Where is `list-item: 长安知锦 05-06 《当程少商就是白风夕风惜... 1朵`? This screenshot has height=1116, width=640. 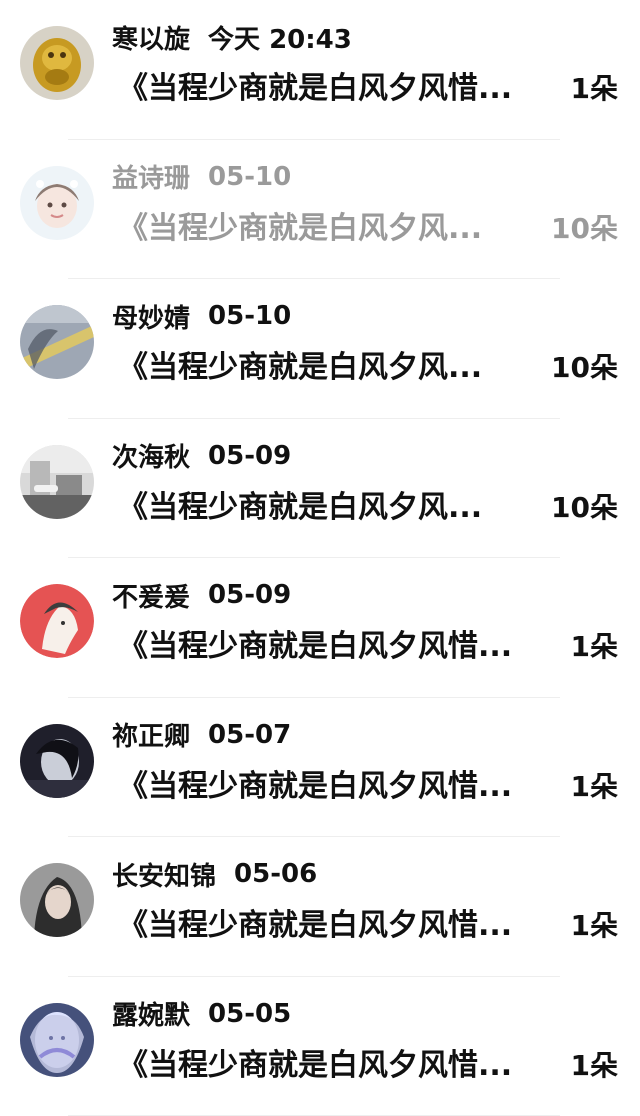 list-item: 长安知锦 05-06 《当程少商就是白风夕风惜... 1朵 is located at coordinates (320, 907).